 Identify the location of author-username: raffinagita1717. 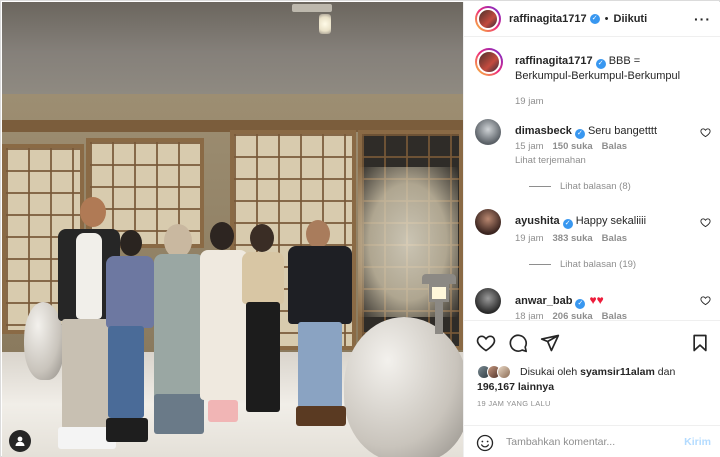
(548, 19).